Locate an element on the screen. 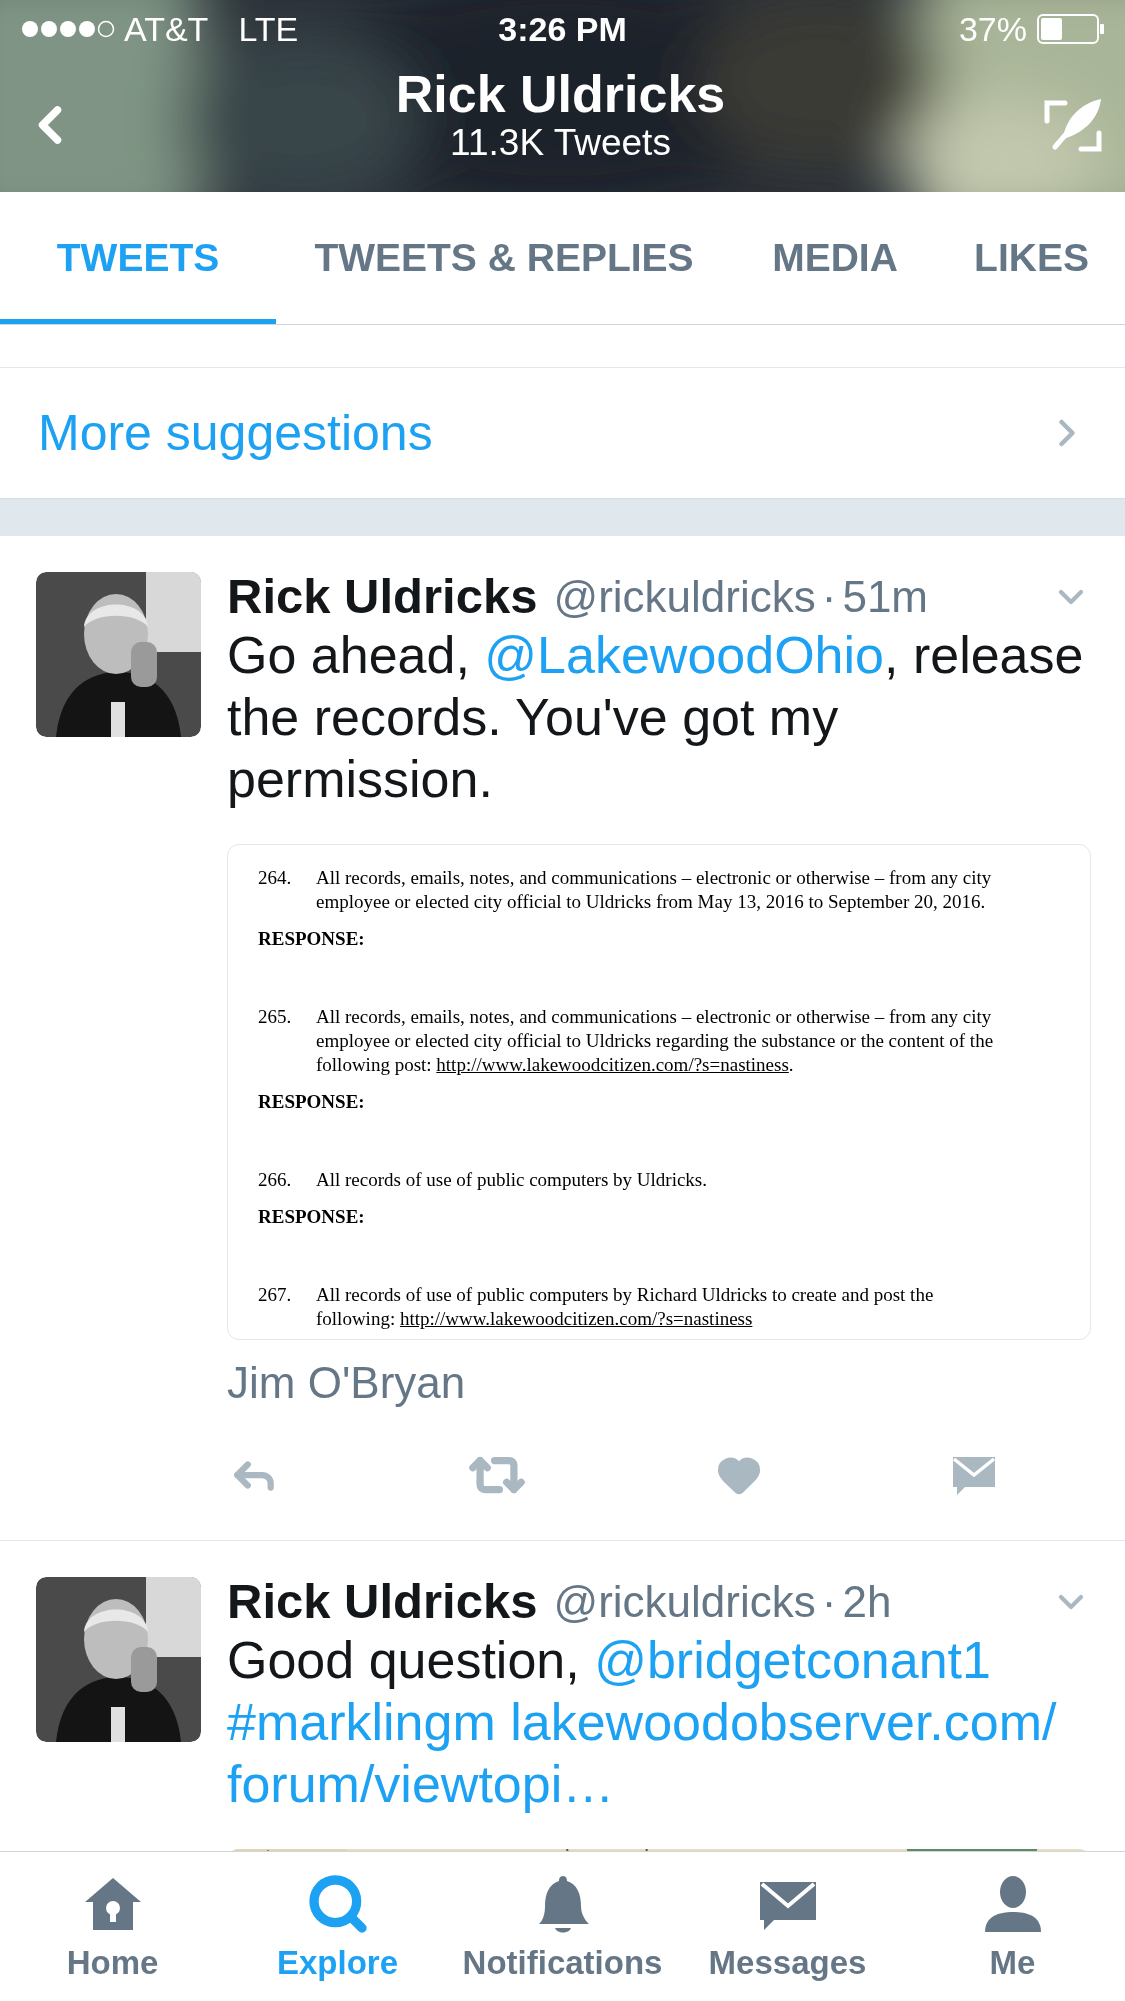 The height and width of the screenshot is (2001, 1125). document-paragraph: All records, emails, notes, and communications – electronic or otherwise – from any city employee or elected city official to Uldricks regarding the substance or the content of the following post: http://www.lakewoodcitizen.com/?s=nastiness. is located at coordinates (655, 1041).